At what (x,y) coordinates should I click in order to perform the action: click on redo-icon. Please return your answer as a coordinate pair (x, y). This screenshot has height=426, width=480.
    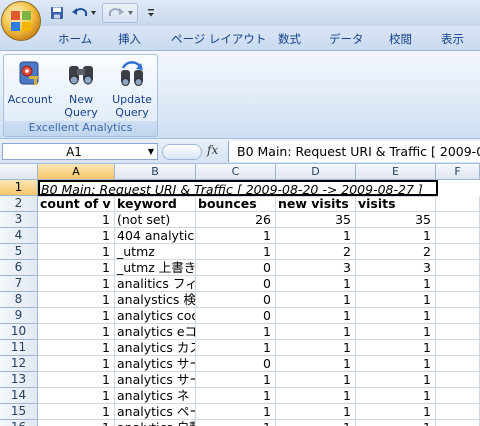
    Looking at the image, I should click on (120, 13).